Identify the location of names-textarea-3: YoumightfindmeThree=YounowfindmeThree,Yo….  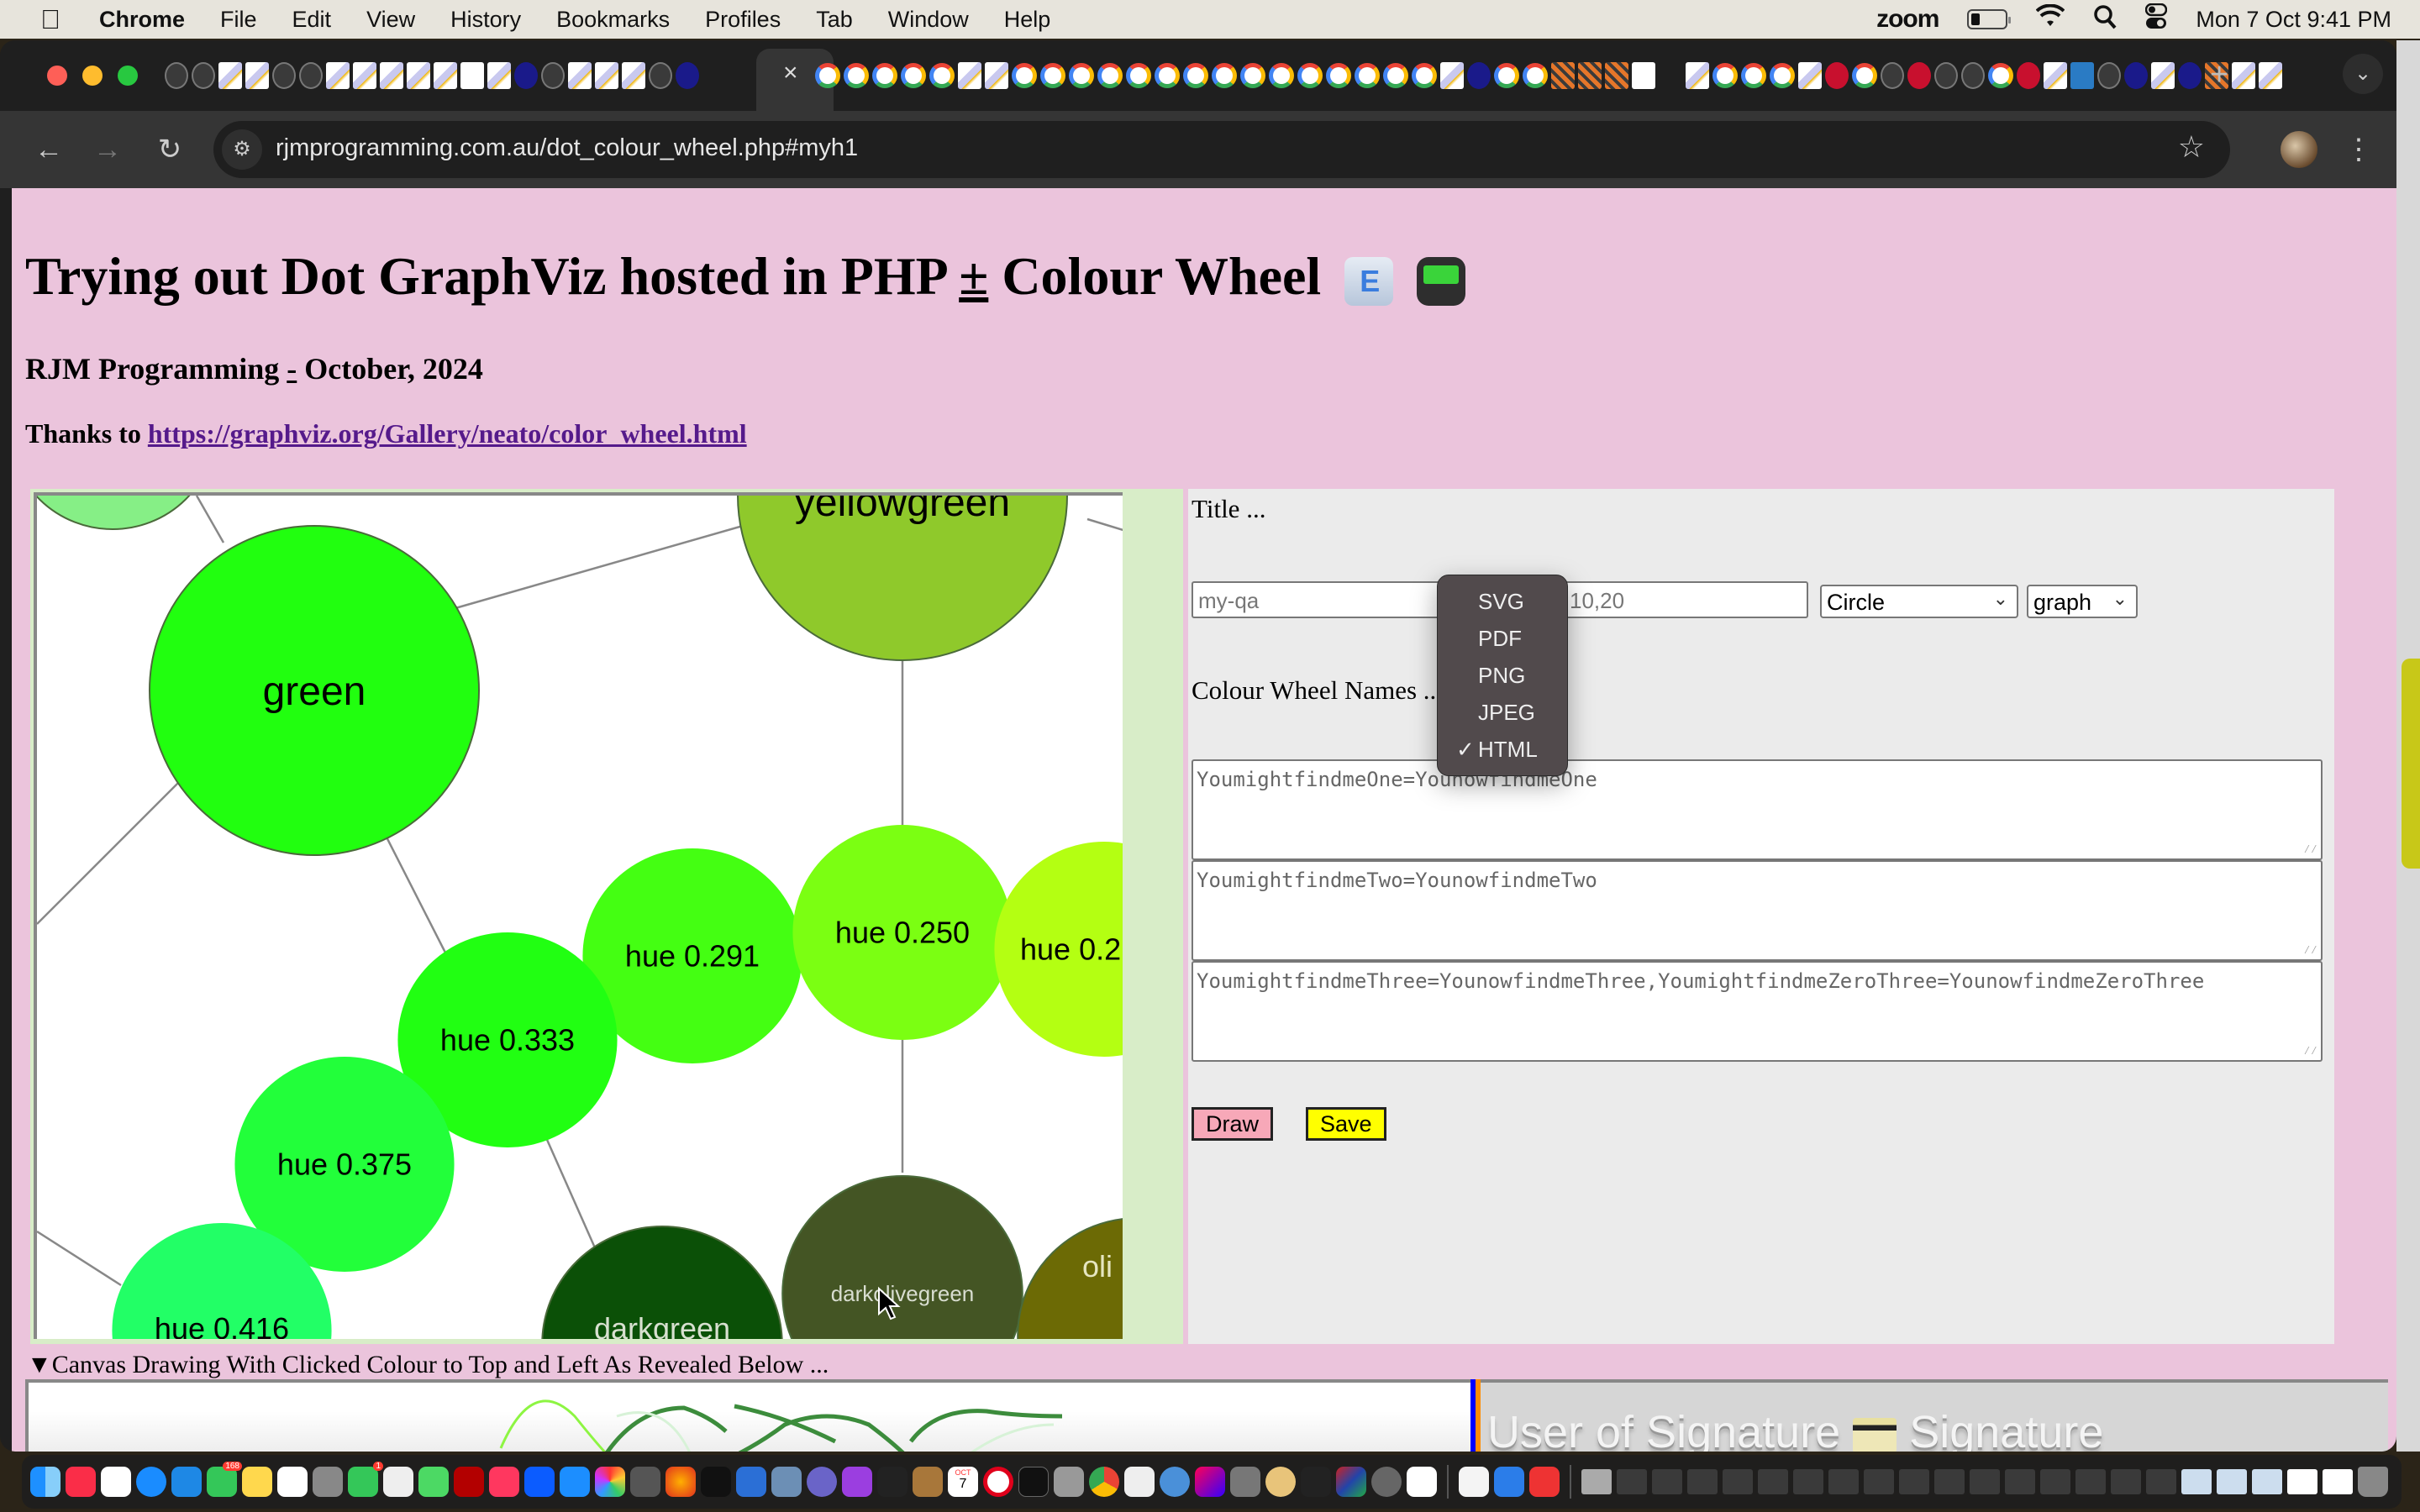
(1757, 1011).